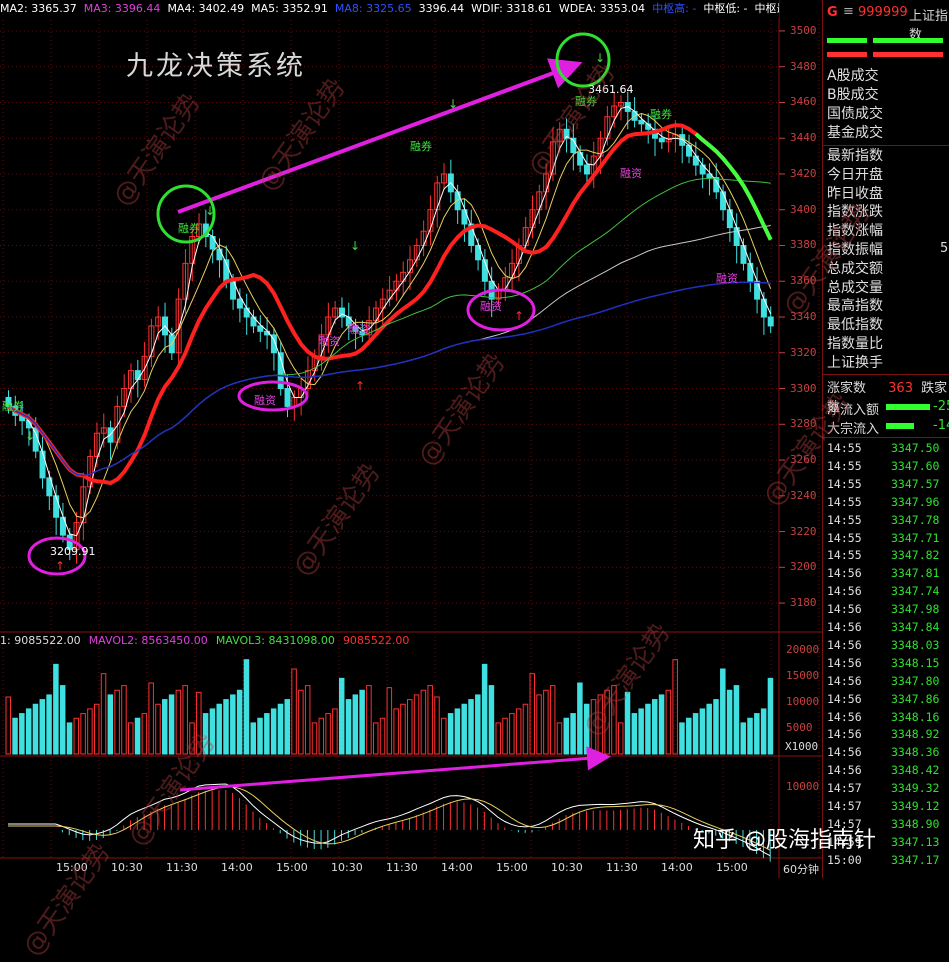 The image size is (949, 962). Describe the element at coordinates (803, 352) in the screenshot. I see `price-tick-label: 3320` at that location.